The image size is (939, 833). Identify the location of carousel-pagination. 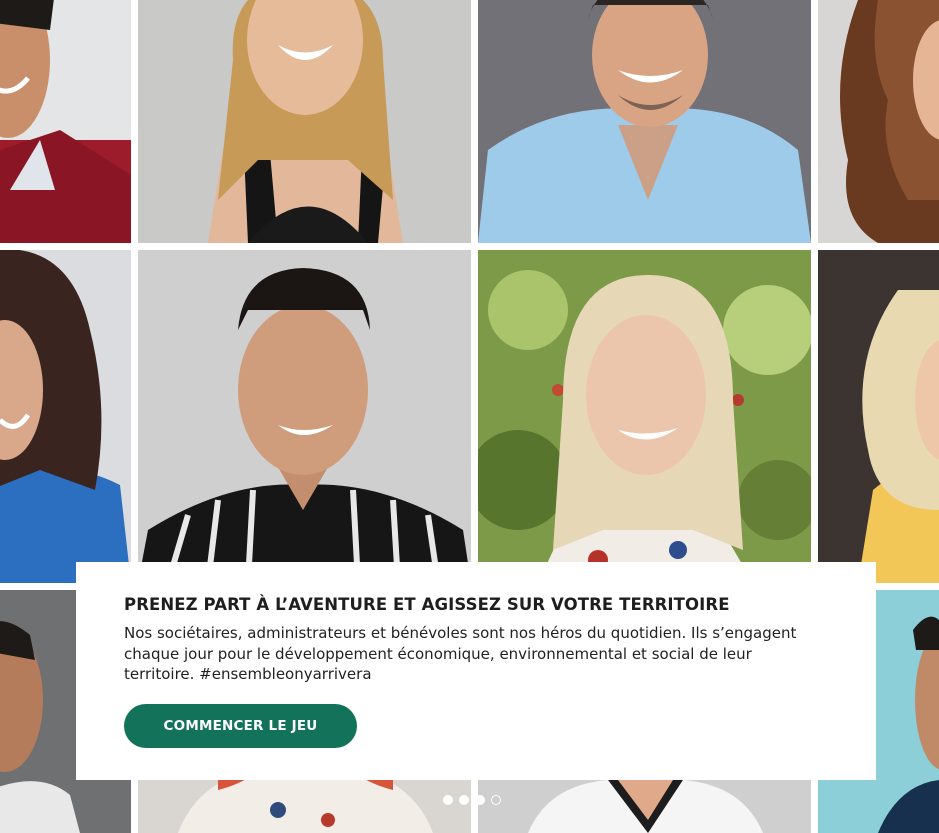
(472, 801).